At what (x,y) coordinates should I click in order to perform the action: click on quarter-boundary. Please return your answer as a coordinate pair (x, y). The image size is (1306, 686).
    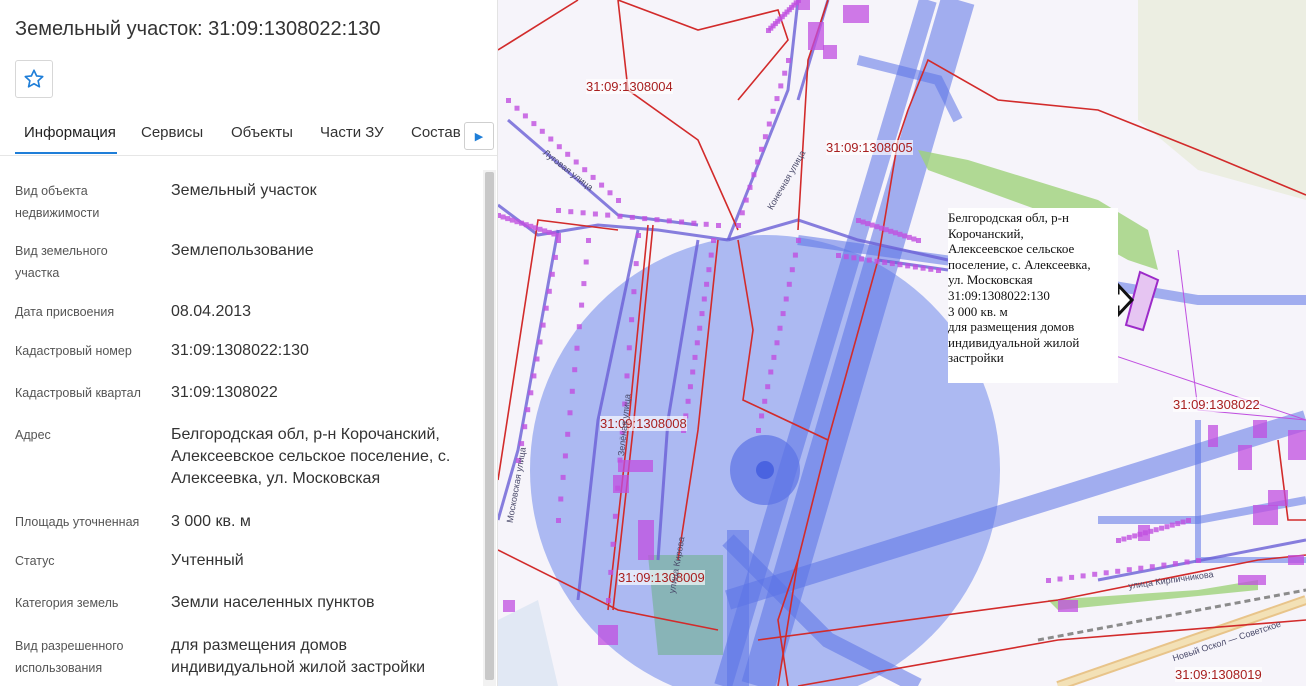
    Looking at the image, I should click on (538, 25).